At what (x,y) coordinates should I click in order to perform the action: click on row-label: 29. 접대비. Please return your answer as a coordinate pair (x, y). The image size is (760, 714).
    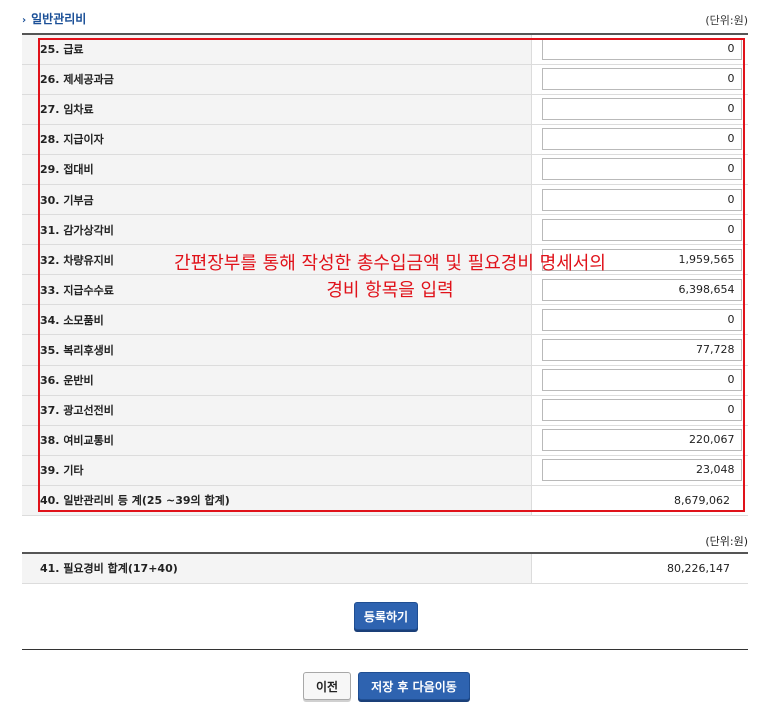
    Looking at the image, I should click on (277, 169).